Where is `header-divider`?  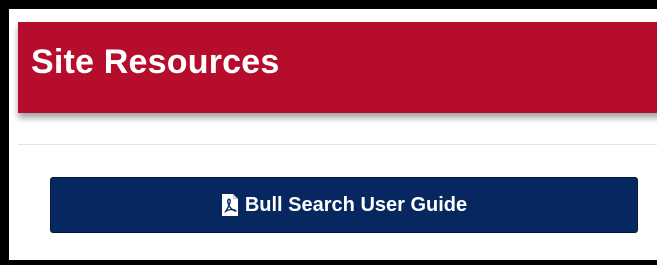
header-divider is located at coordinates (337, 144).